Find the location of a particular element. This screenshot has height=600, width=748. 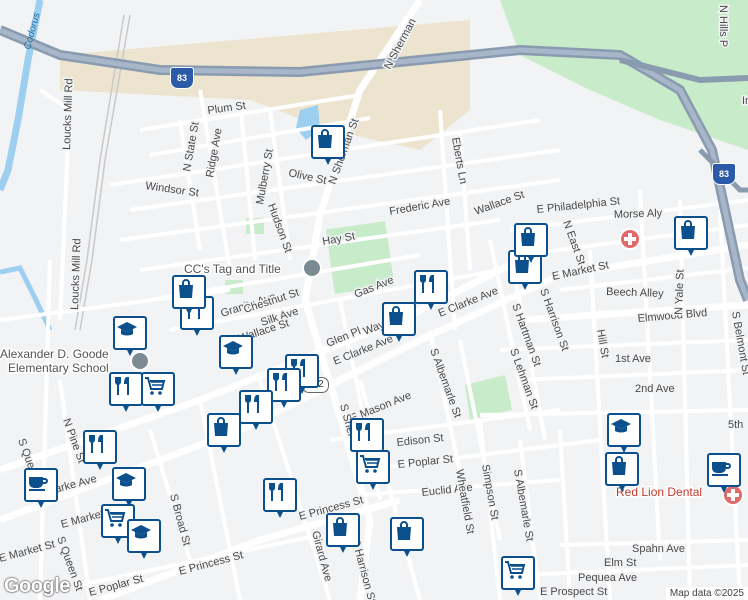

interstate-83-shield-east: 83 is located at coordinates (724, 174).